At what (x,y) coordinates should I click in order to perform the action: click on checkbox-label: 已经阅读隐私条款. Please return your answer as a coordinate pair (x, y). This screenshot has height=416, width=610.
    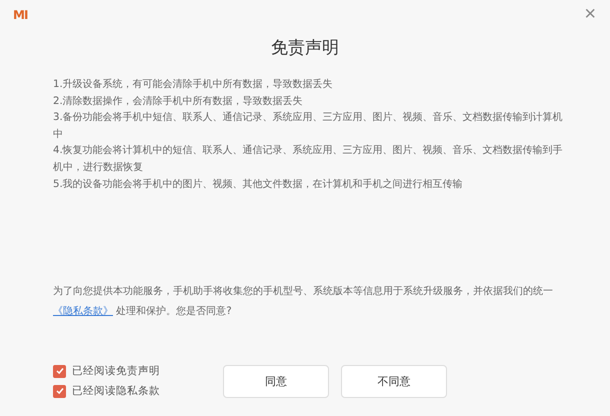
    Looking at the image, I should click on (116, 391).